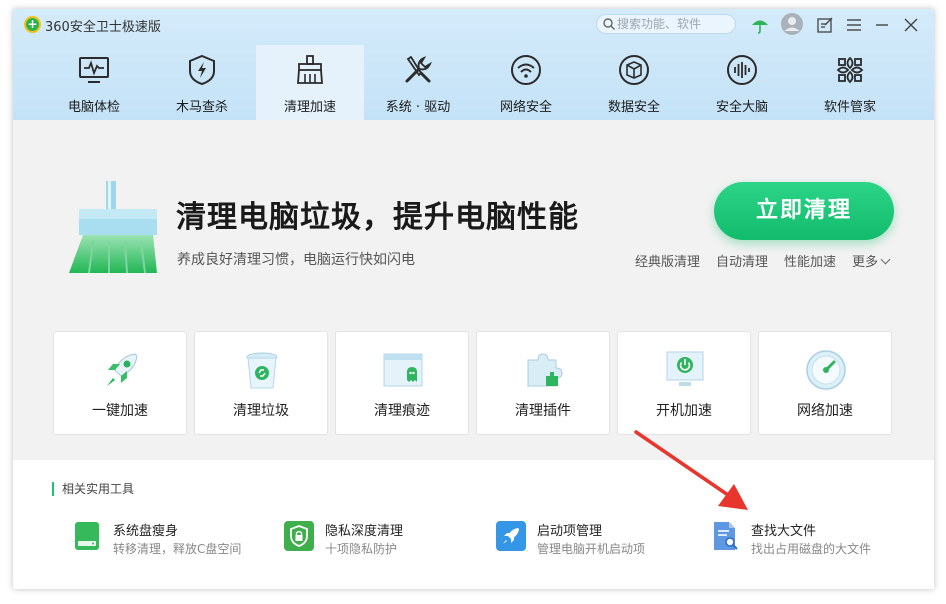 Image resolution: width=946 pixels, height=604 pixels. I want to click on wrench-screwdriver-icon, so click(418, 69).